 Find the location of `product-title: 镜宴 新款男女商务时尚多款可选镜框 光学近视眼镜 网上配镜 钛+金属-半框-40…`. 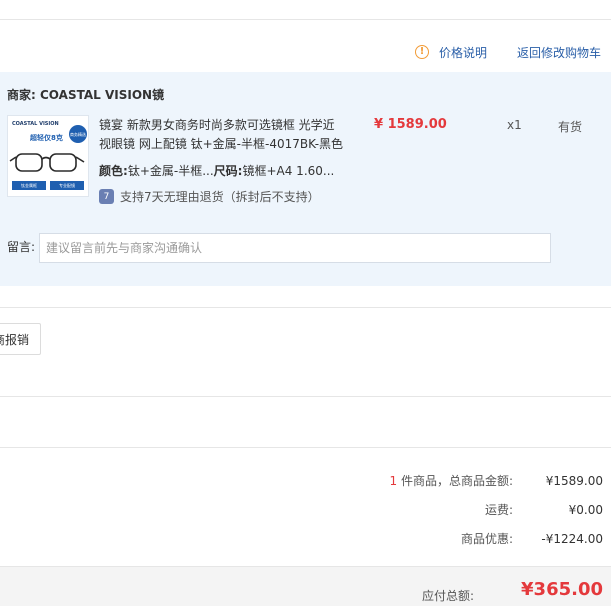

product-title: 镜宴 新款男女商务时尚多款可选镜框 光学近视眼镜 网上配镜 钛+金属-半框-40… is located at coordinates (222, 135).